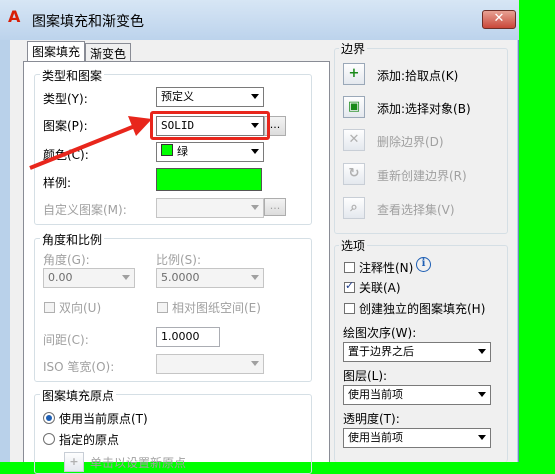  Describe the element at coordinates (85, 146) in the screenshot. I see `arrow-shaft` at that location.